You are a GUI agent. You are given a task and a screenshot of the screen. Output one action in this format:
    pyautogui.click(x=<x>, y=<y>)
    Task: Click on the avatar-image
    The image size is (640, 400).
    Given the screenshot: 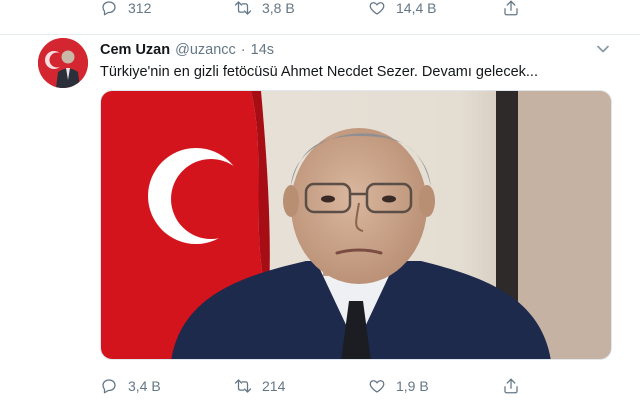 What is the action you would take?
    pyautogui.click(x=63, y=63)
    